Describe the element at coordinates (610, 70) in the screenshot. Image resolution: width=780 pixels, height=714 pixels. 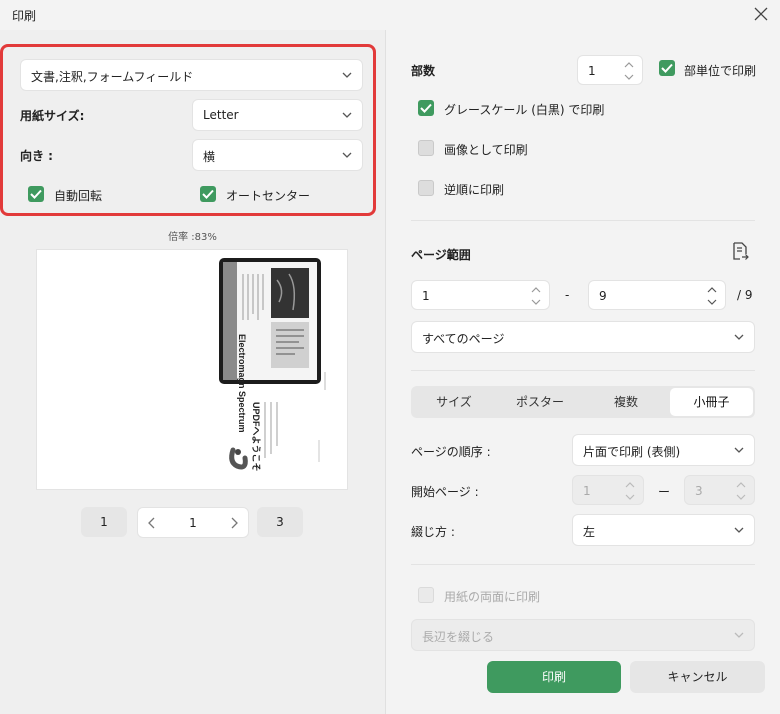
I see `copies-input: 1` at that location.